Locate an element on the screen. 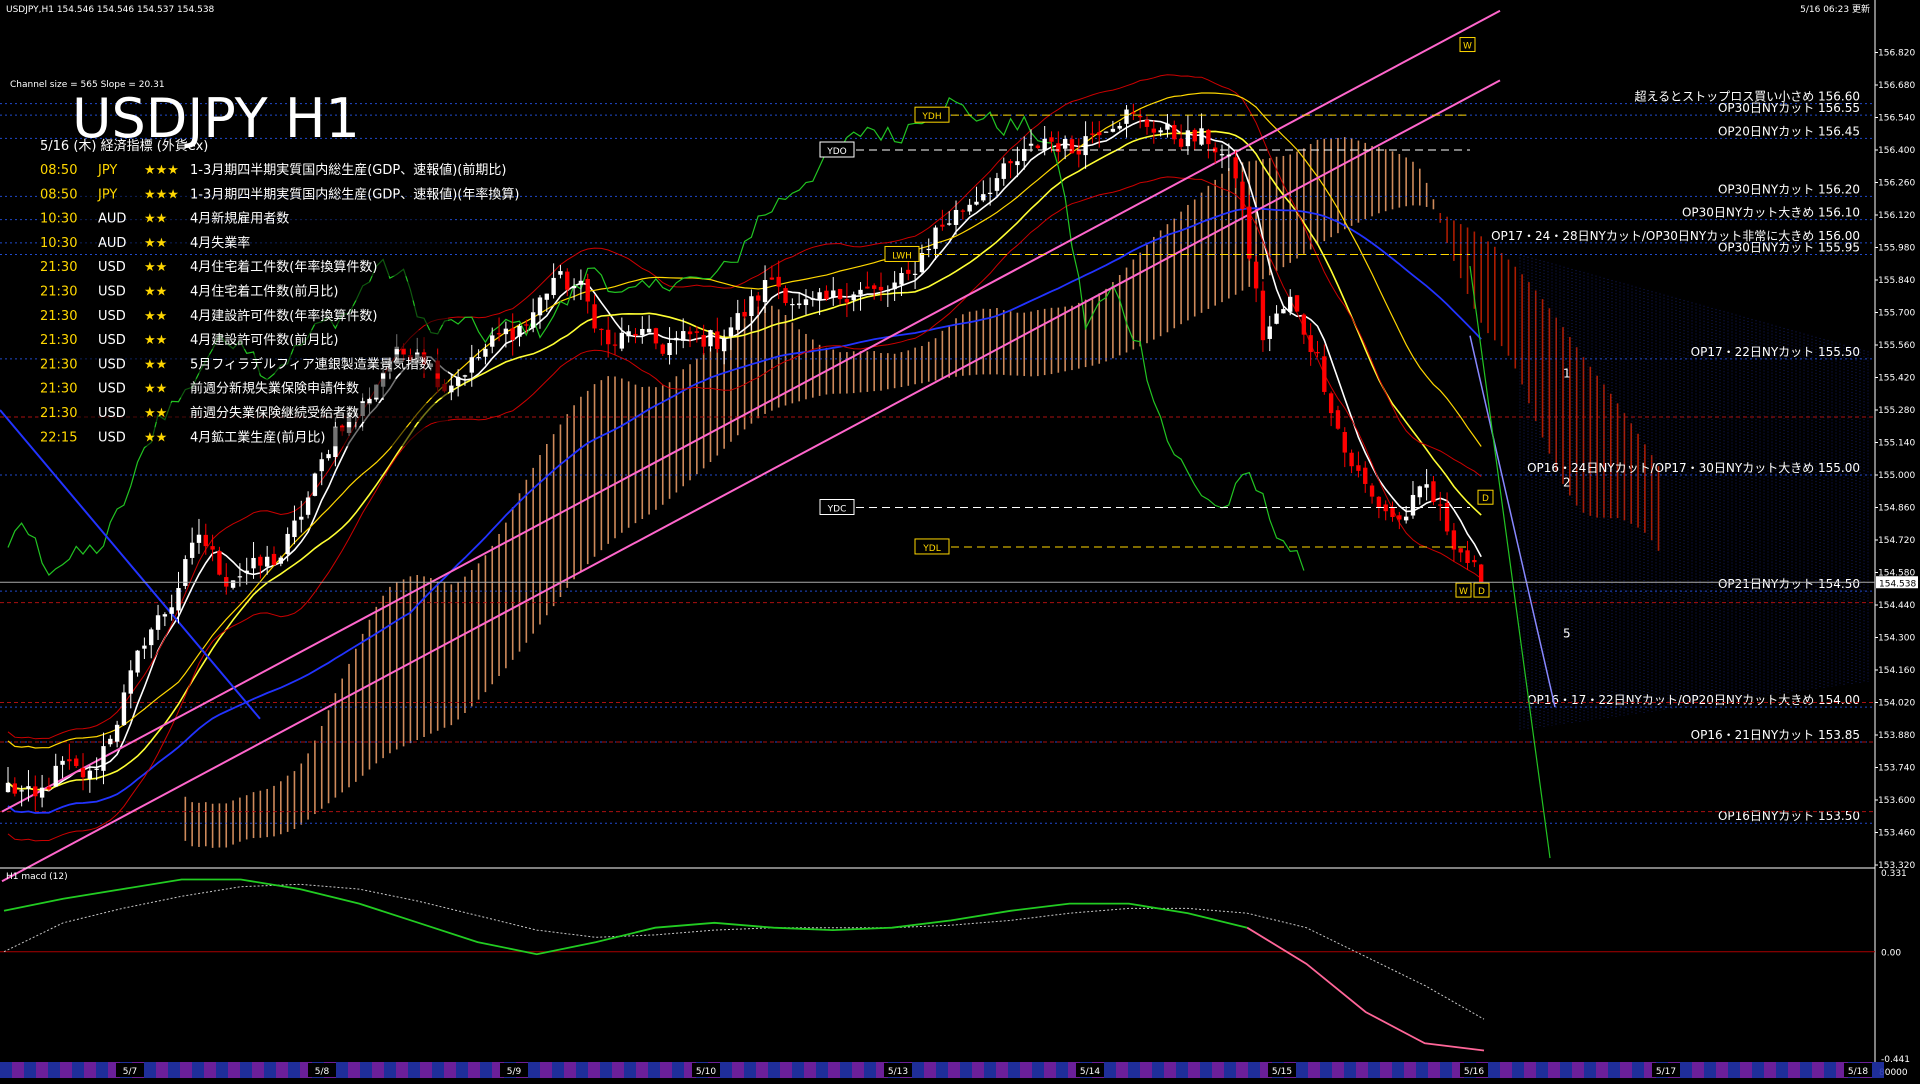  reference-tag-label: YDC is located at coordinates (837, 510).